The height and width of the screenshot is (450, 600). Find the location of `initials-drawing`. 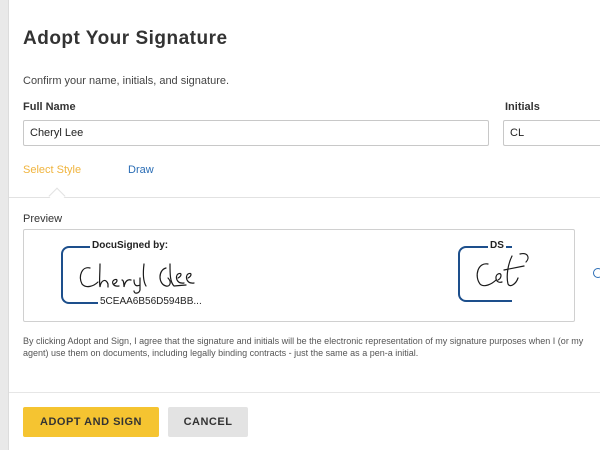

initials-drawing is located at coordinates (502, 270).